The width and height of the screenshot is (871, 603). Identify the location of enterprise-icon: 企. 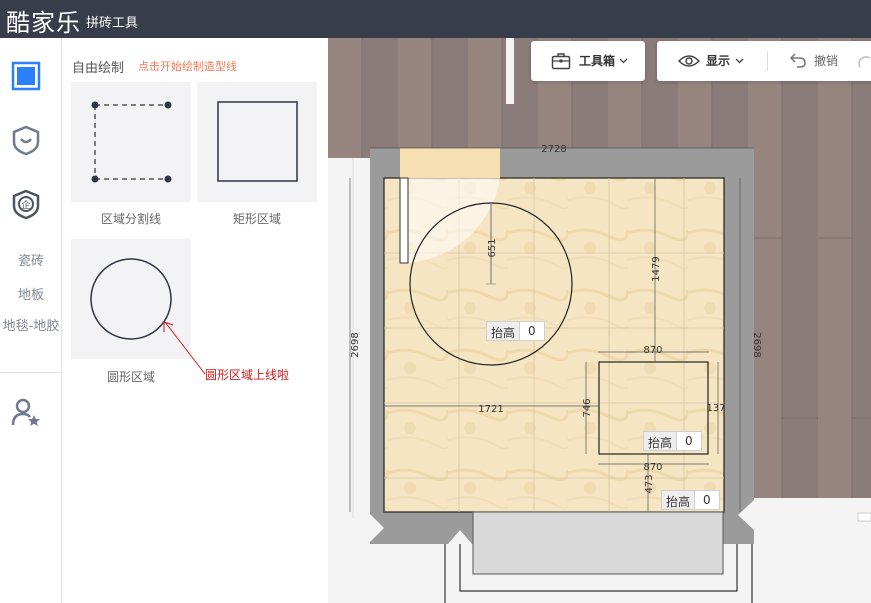
(26, 204).